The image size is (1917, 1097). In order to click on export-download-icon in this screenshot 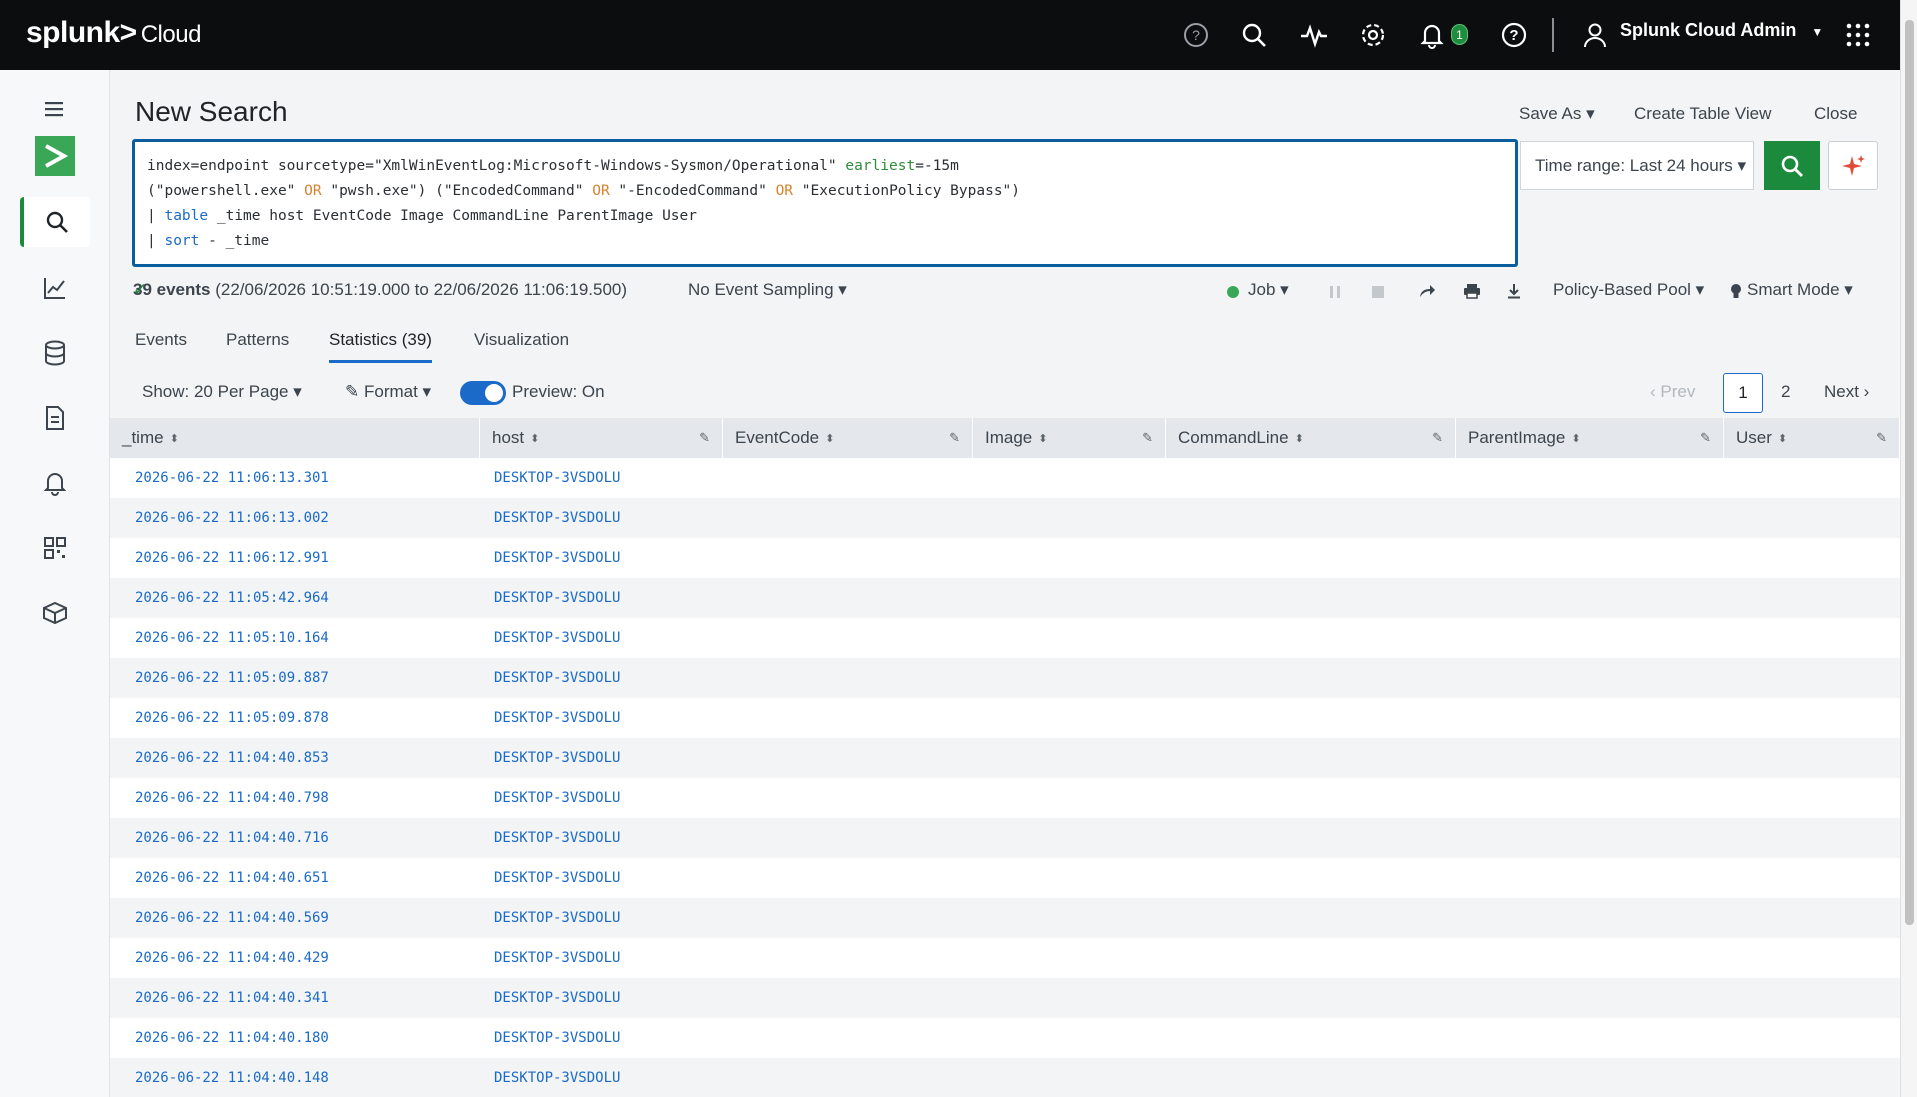, I will do `click(1514, 293)`.